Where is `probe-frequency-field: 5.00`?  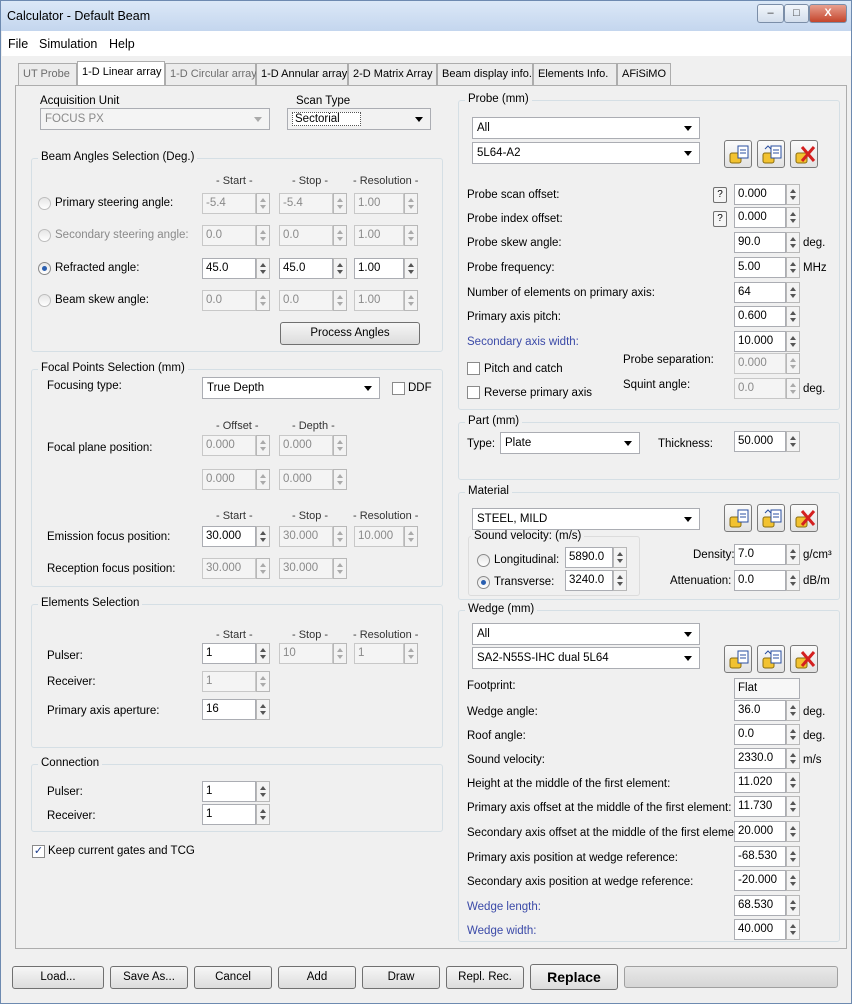
probe-frequency-field: 5.00 is located at coordinates (760, 267).